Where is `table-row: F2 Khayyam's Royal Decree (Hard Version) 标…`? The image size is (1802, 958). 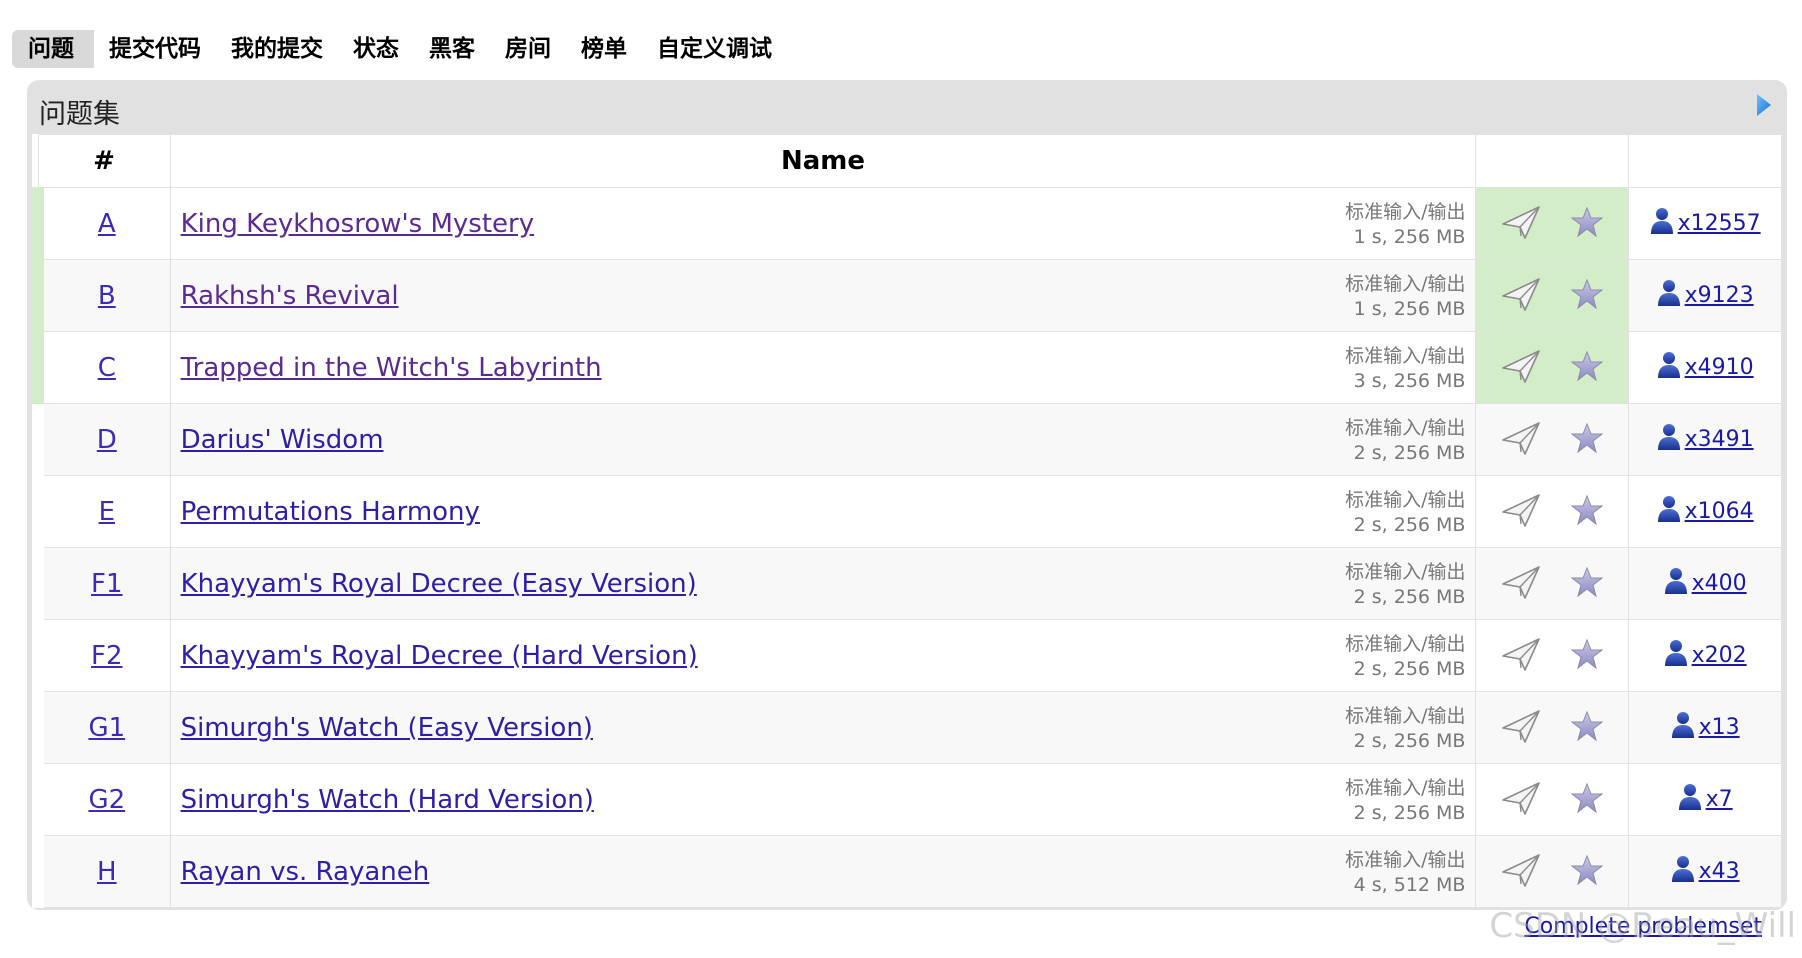
table-row: F2 Khayyam's Royal Decree (Hard Version) 标… is located at coordinates (906, 655).